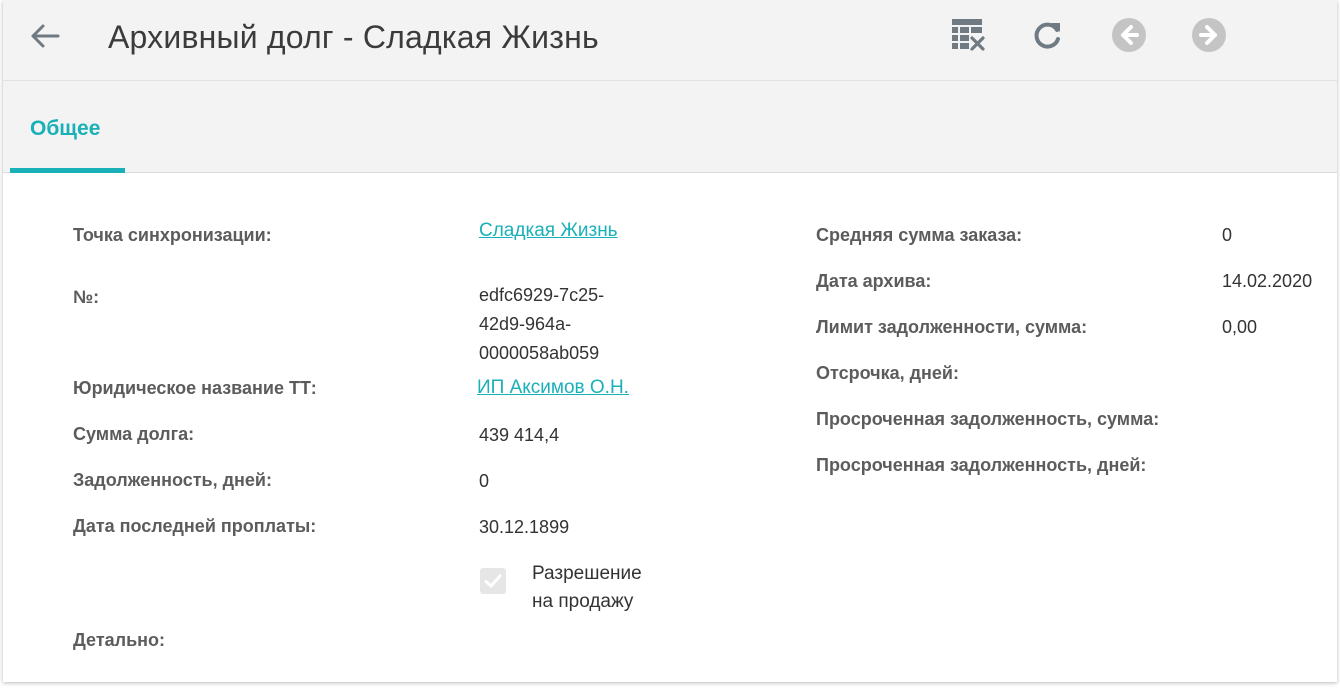 Image resolution: width=1340 pixels, height=689 pixels. I want to click on back-button, so click(45, 36).